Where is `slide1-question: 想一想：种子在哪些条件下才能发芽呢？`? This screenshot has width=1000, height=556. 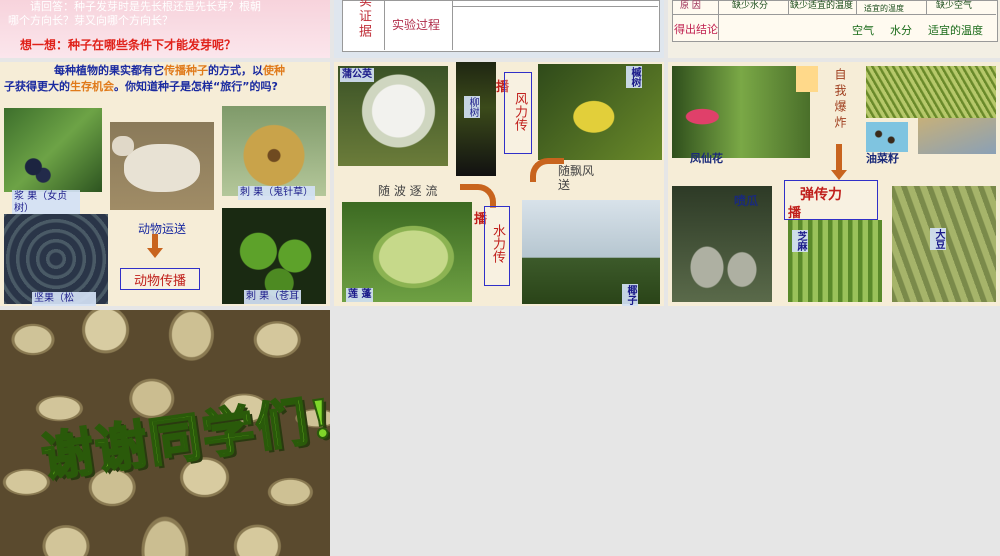 slide1-question: 想一想：种子在哪些条件下才能发芽呢？ is located at coordinates (128, 45).